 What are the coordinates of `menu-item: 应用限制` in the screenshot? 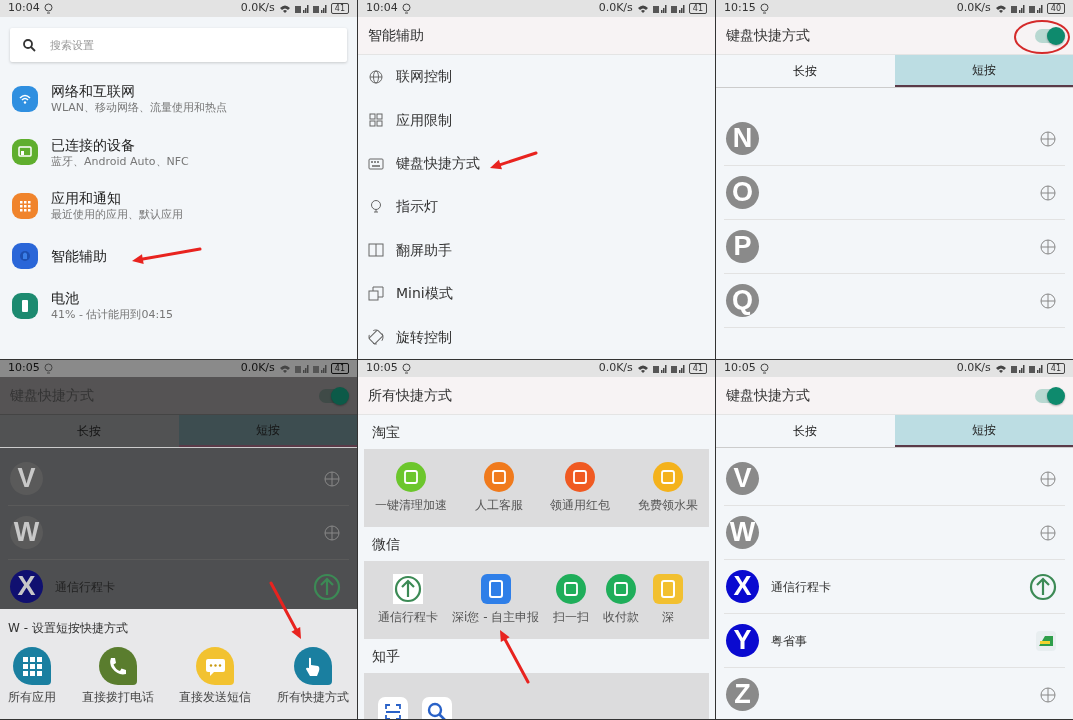 It's located at (424, 120).